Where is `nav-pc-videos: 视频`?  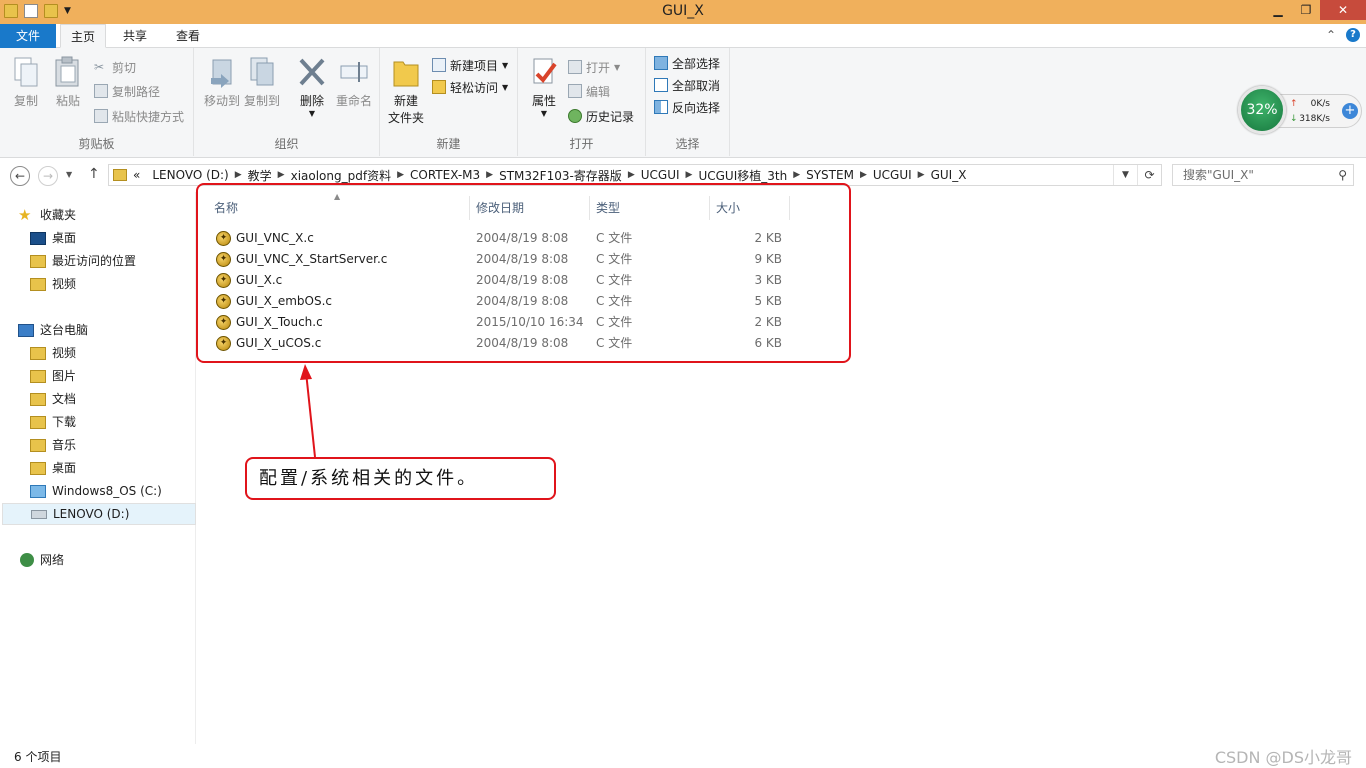
nav-pc-videos: 视频 is located at coordinates (53, 353).